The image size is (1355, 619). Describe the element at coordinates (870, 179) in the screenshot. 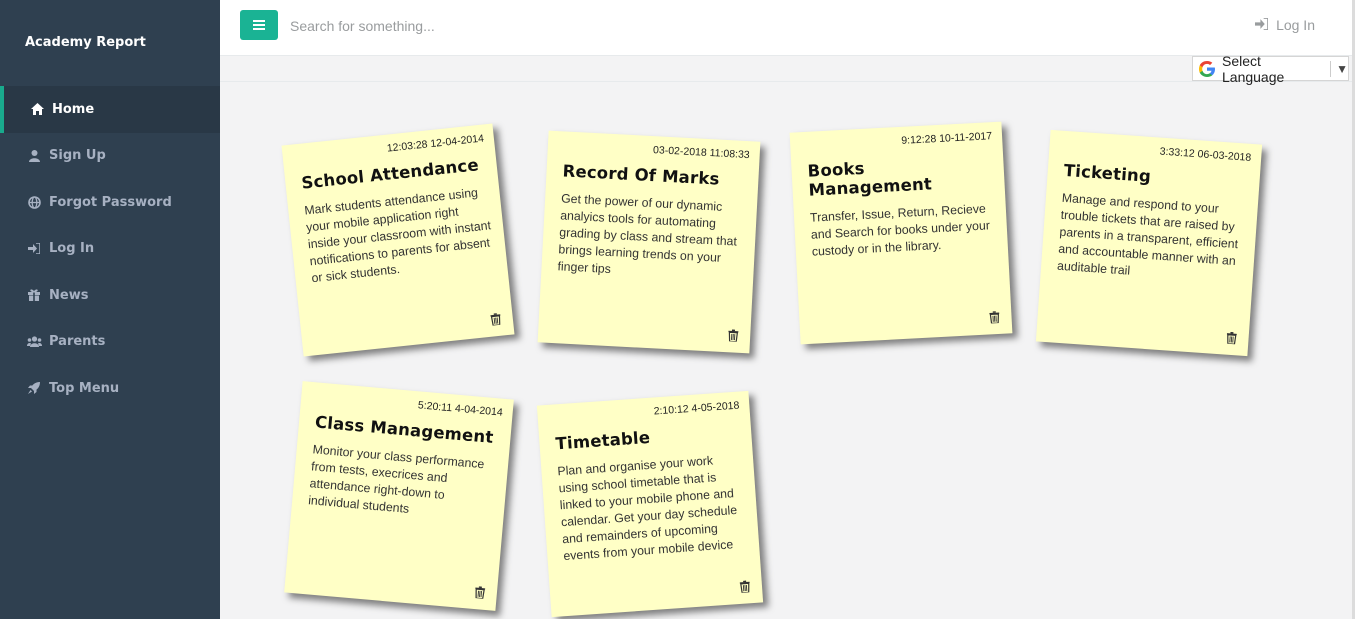

I see `note-title: Books Management` at that location.